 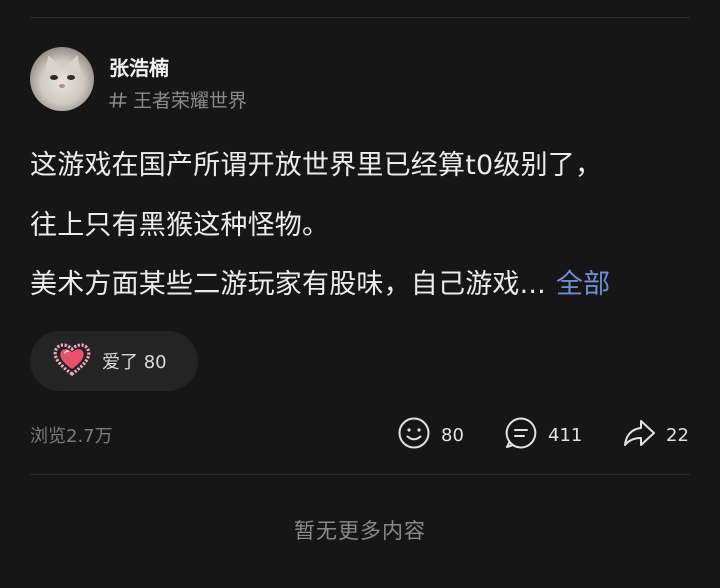 I want to click on bottom-divider, so click(x=360, y=474).